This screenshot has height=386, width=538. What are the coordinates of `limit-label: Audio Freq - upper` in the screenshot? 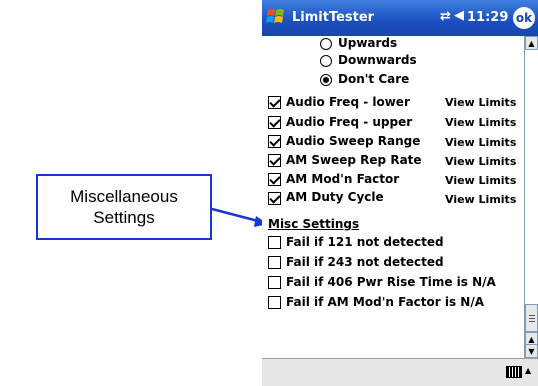 It's located at (349, 122).